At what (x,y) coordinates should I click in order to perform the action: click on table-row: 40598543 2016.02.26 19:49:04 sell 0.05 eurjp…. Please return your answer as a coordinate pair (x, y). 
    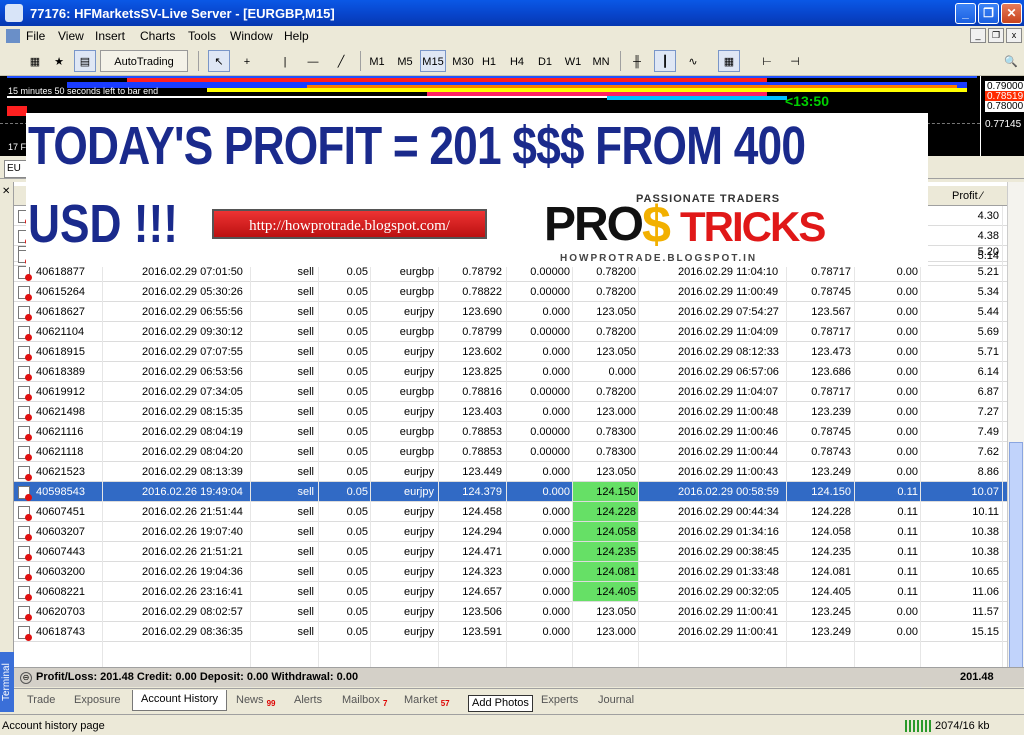
    Looking at the image, I should click on (510, 492).